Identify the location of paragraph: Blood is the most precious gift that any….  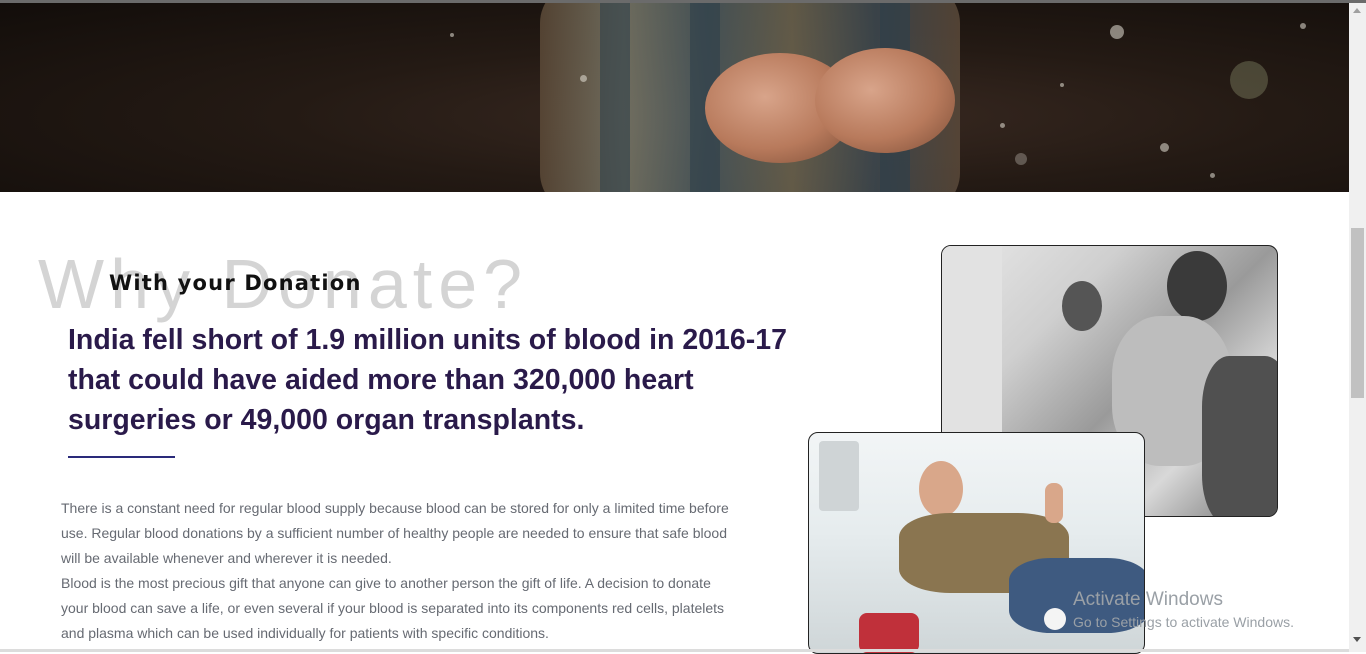
(393, 608).